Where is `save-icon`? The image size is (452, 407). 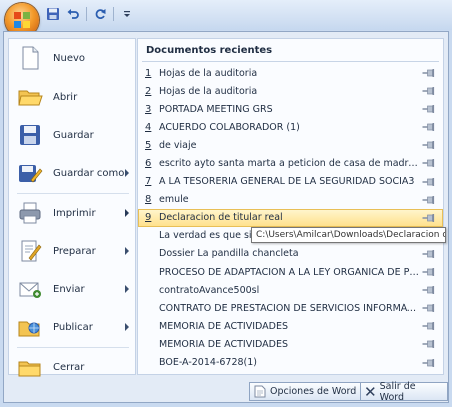 save-icon is located at coordinates (53, 14).